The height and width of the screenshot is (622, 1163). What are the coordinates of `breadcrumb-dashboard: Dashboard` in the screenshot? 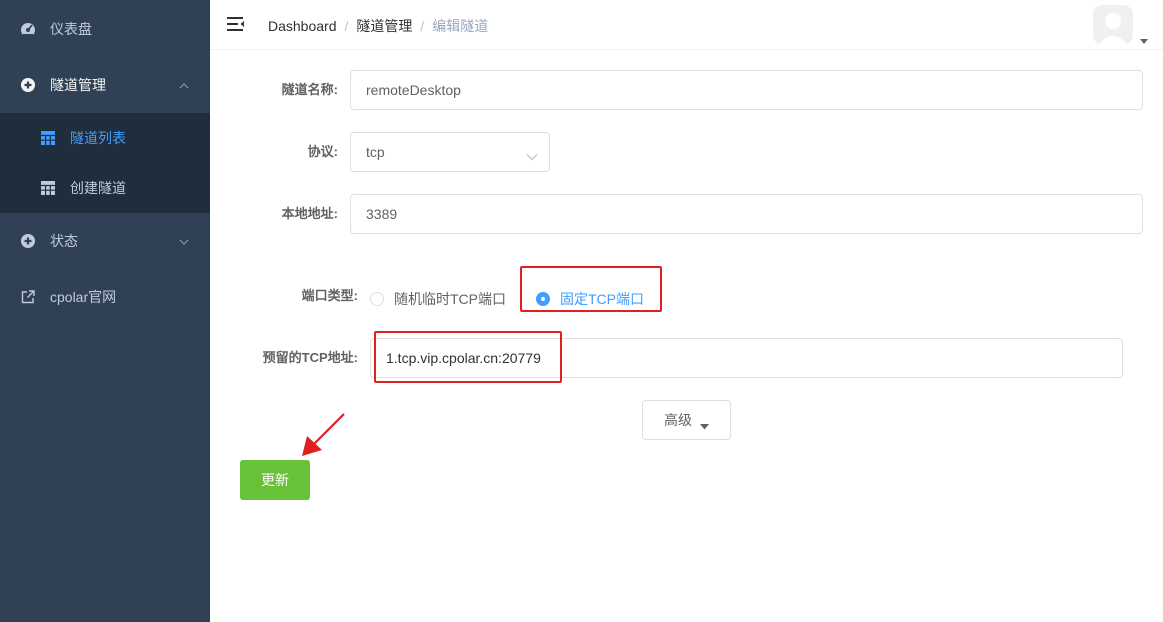 It's located at (302, 26).